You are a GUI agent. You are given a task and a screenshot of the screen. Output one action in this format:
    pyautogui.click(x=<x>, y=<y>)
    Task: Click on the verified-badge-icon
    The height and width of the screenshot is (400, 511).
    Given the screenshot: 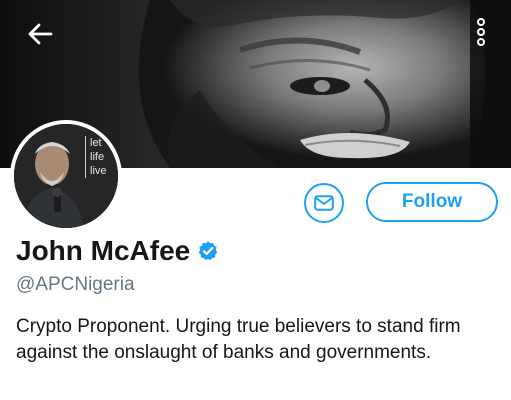 What is the action you would take?
    pyautogui.click(x=208, y=251)
    